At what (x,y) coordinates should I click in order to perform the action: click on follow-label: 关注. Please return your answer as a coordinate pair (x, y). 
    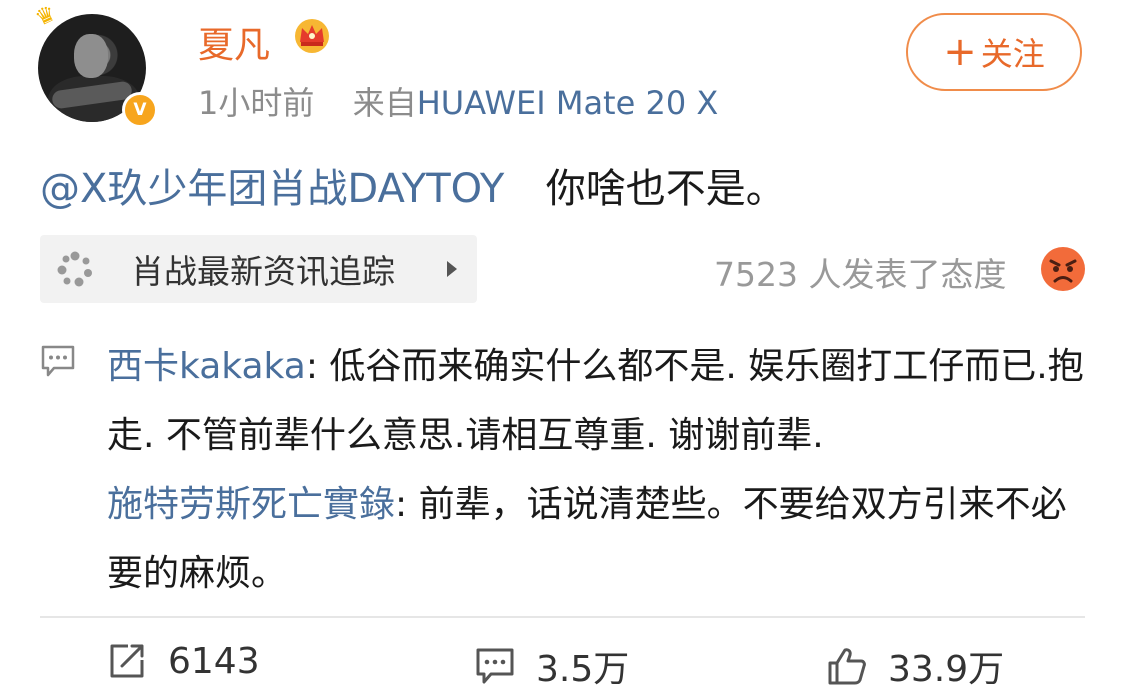
    Looking at the image, I should click on (1012, 54).